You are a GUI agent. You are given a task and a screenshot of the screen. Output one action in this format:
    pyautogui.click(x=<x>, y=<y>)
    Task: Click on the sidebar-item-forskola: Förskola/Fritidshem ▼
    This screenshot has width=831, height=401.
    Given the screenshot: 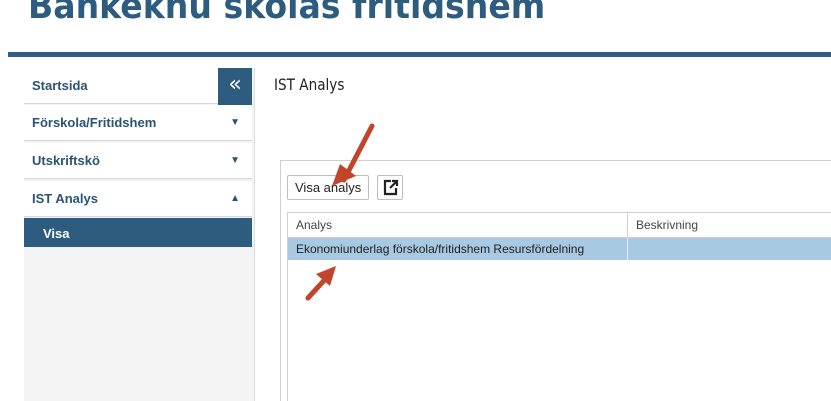 What is the action you would take?
    pyautogui.click(x=138, y=123)
    